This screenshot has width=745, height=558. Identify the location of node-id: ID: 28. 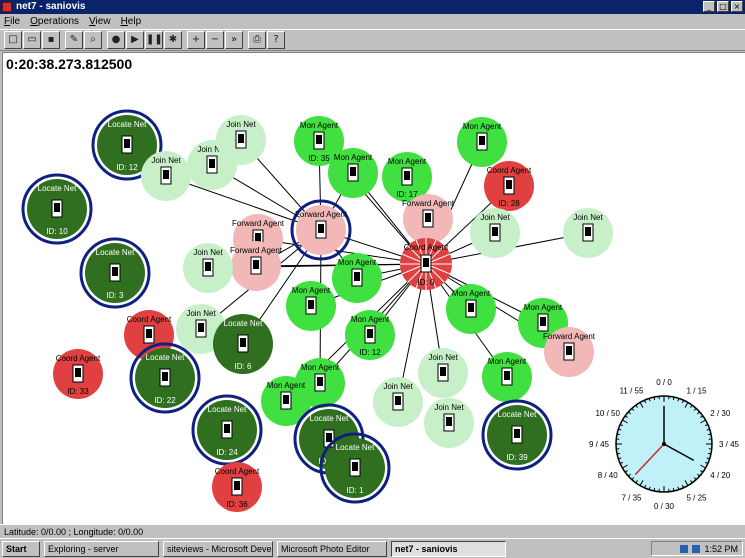
(509, 203).